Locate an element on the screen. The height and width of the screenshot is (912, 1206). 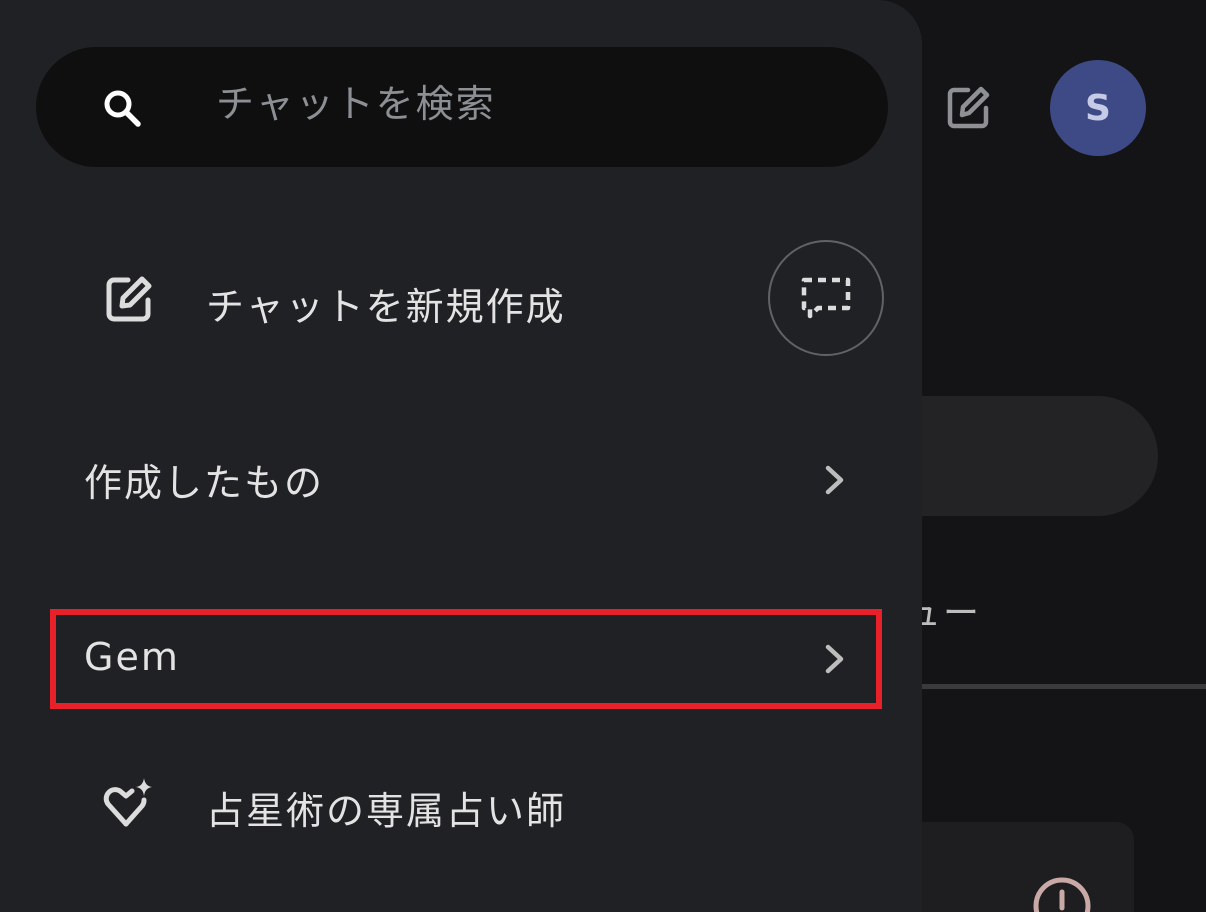
highlight-annotation is located at coordinates (466, 659).